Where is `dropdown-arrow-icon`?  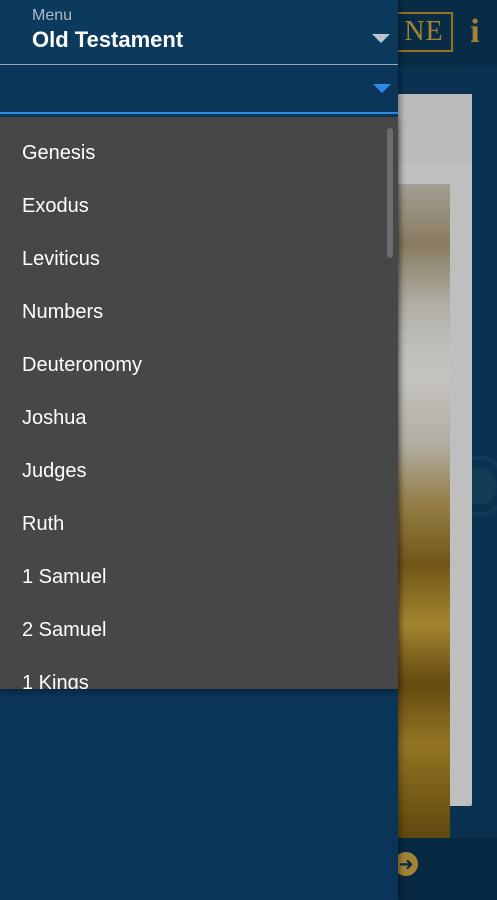 dropdown-arrow-icon is located at coordinates (382, 88).